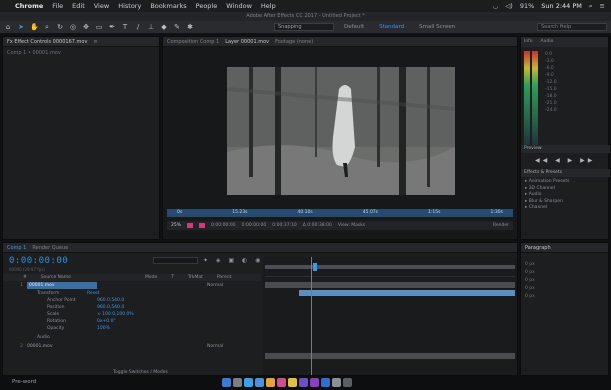  I want to click on col-header: Parent, so click(224, 277).